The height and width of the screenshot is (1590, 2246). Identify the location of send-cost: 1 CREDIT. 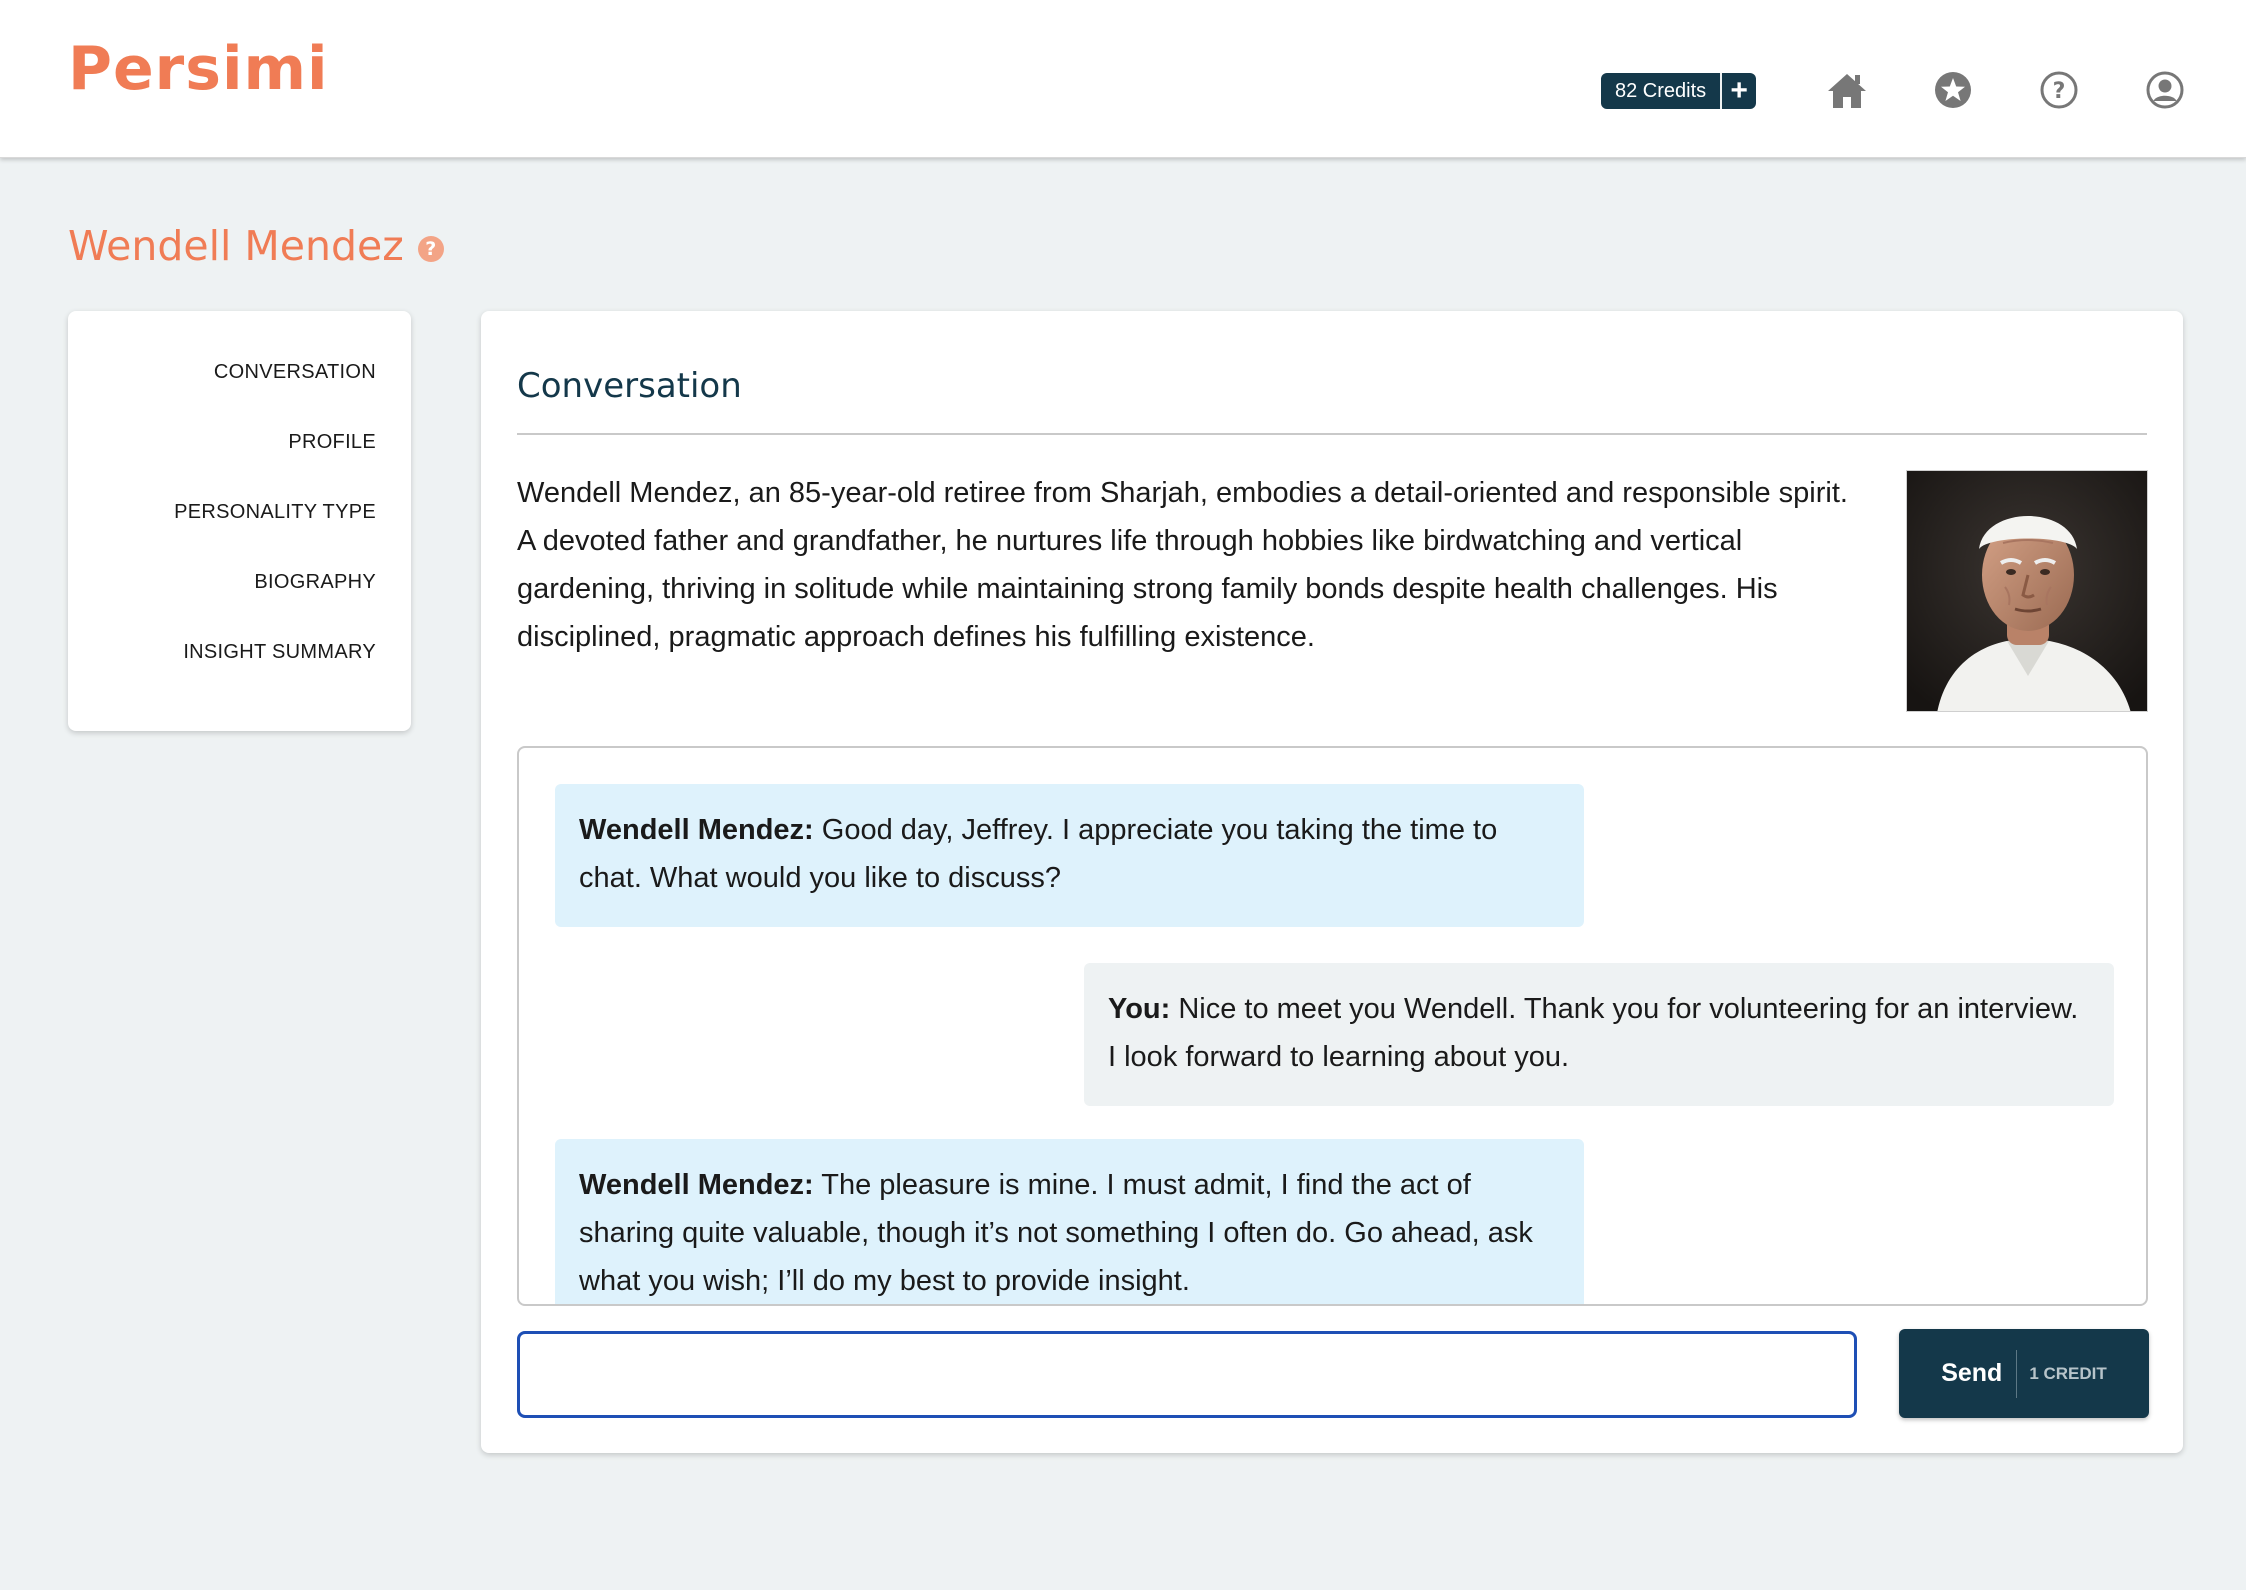
(2068, 1373).